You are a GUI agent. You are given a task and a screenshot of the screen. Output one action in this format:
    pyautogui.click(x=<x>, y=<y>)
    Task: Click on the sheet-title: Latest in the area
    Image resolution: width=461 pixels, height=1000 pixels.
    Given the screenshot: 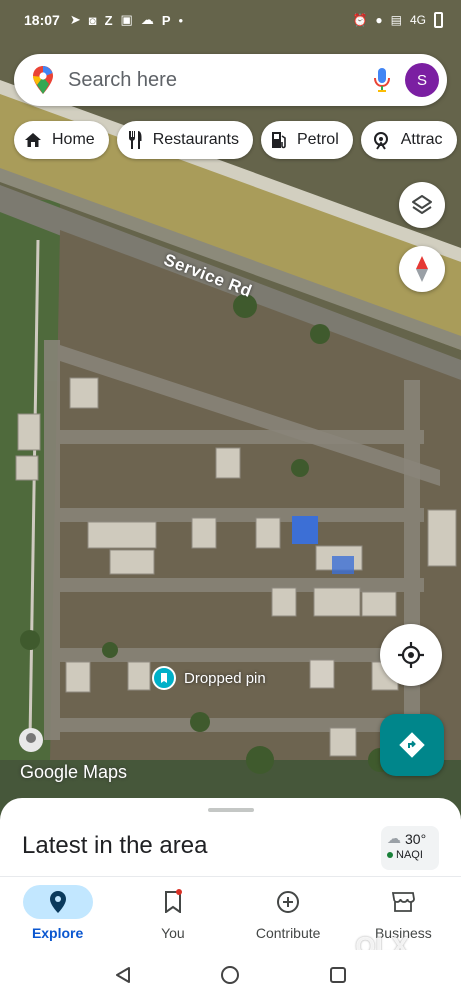 What is the action you would take?
    pyautogui.click(x=115, y=845)
    